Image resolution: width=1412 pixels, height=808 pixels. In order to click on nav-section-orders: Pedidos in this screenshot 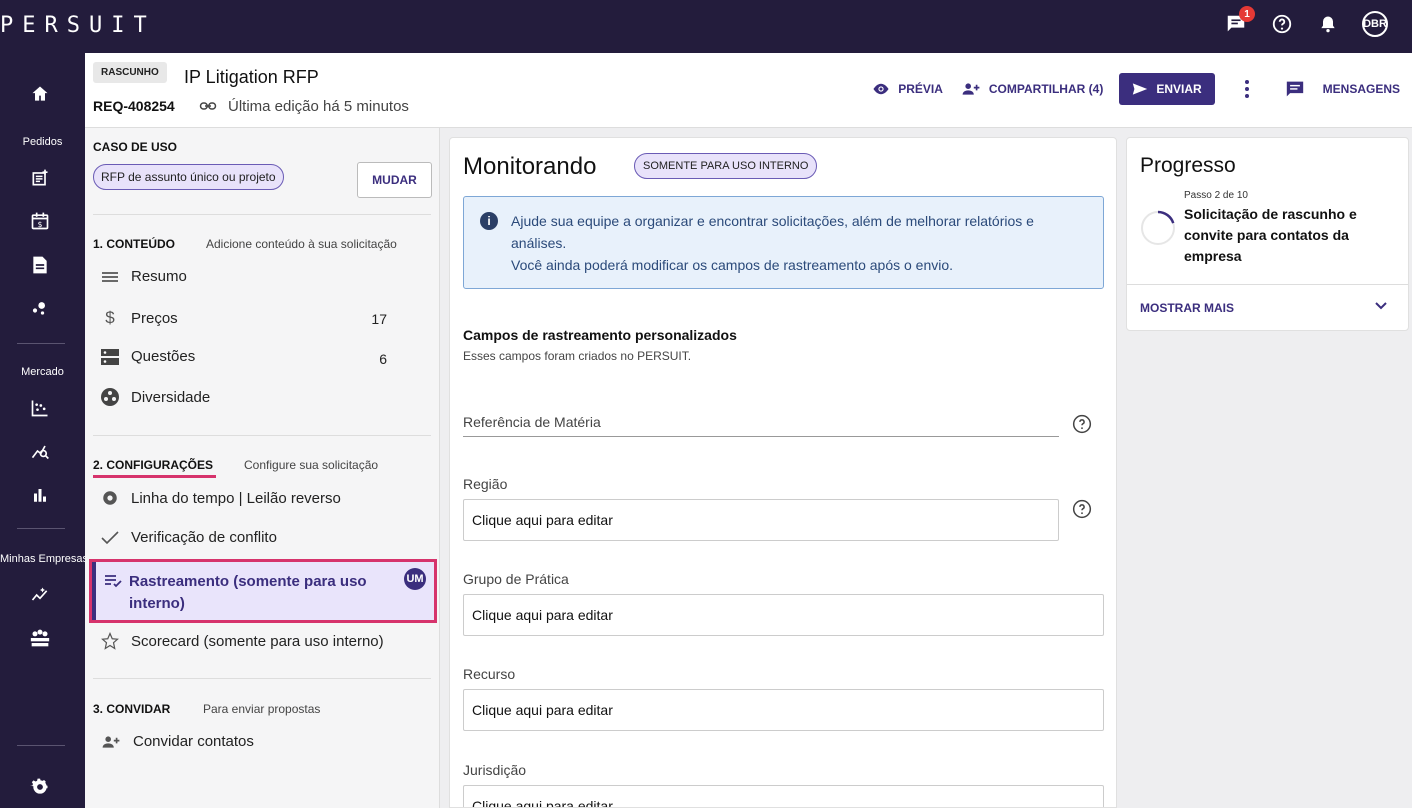, I will do `click(42, 142)`.